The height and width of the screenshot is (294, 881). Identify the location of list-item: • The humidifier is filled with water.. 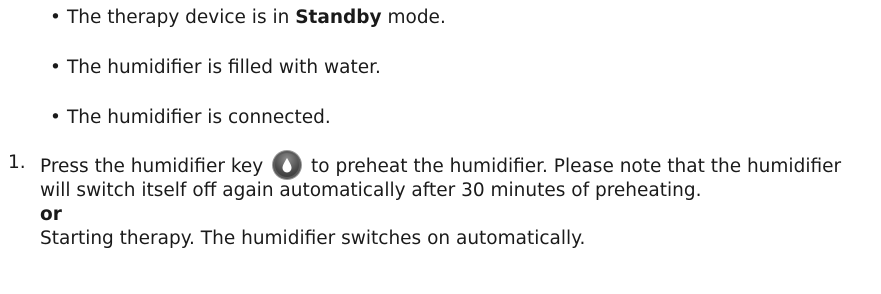
(247, 68).